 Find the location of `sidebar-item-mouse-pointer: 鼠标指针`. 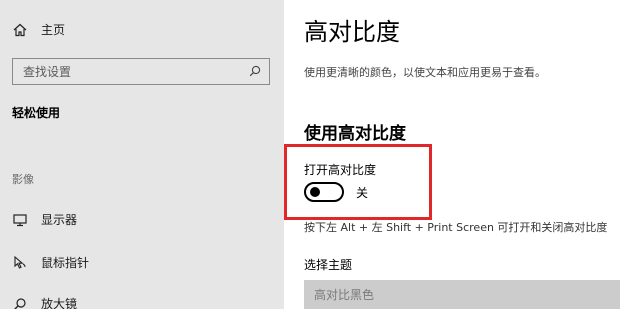

sidebar-item-mouse-pointer: 鼠标指针 is located at coordinates (50, 262).